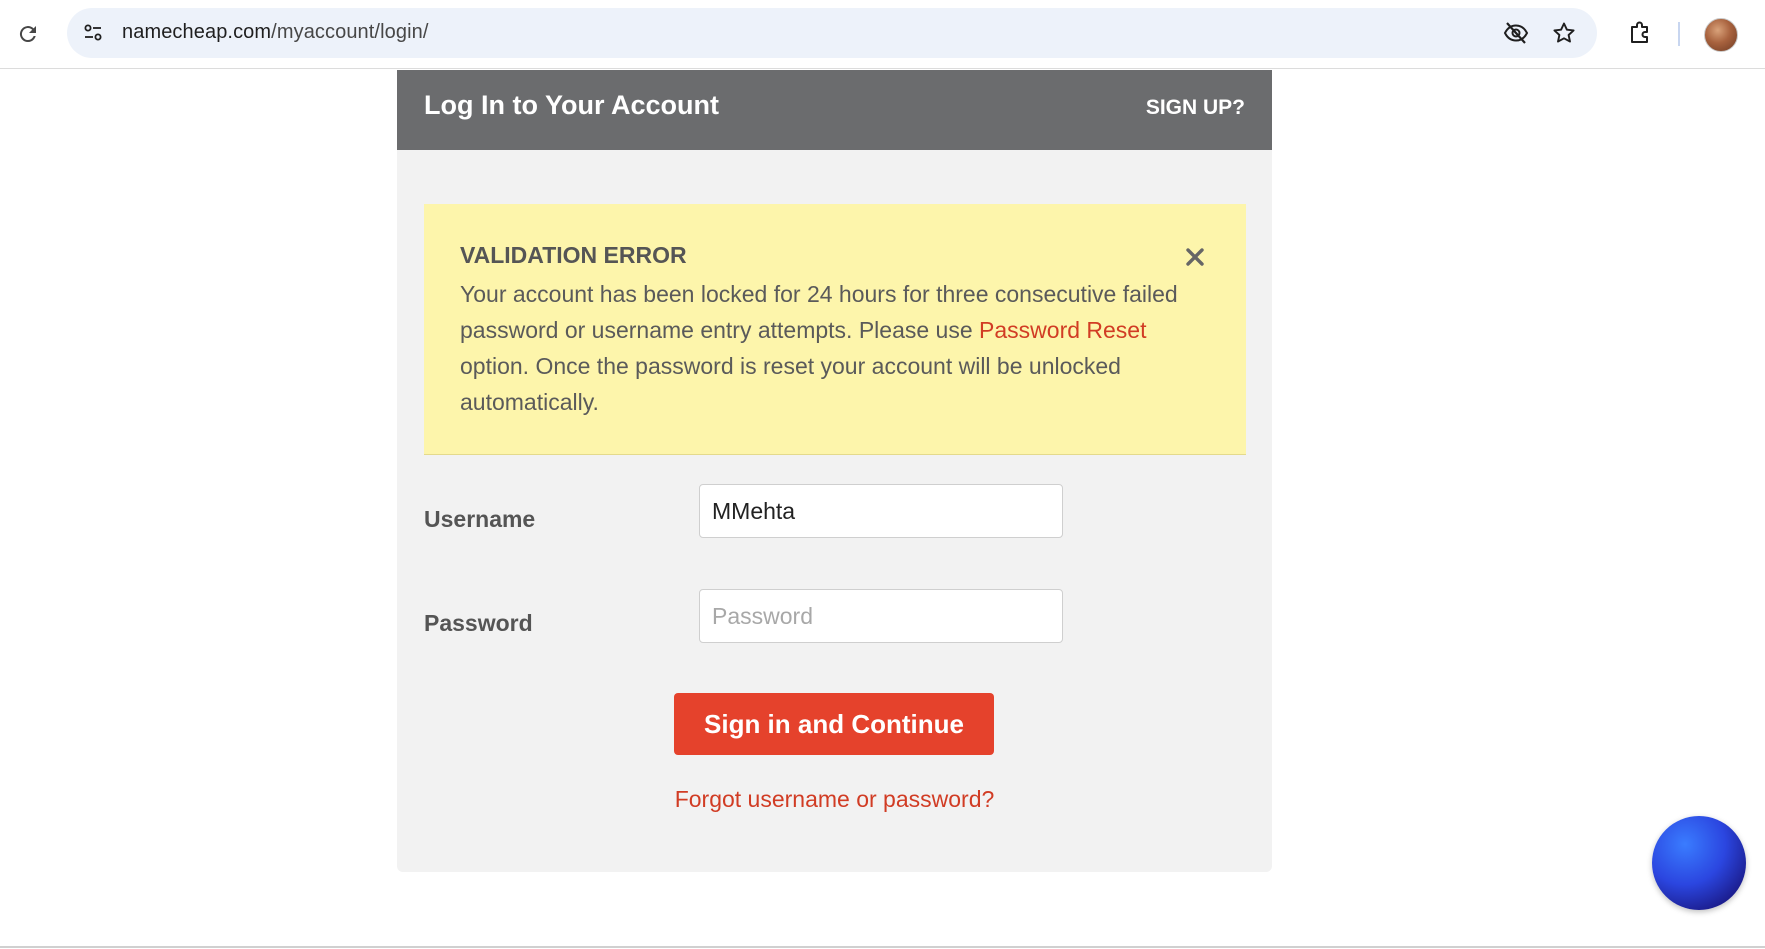 This screenshot has width=1765, height=949. I want to click on password-input, so click(881, 616).